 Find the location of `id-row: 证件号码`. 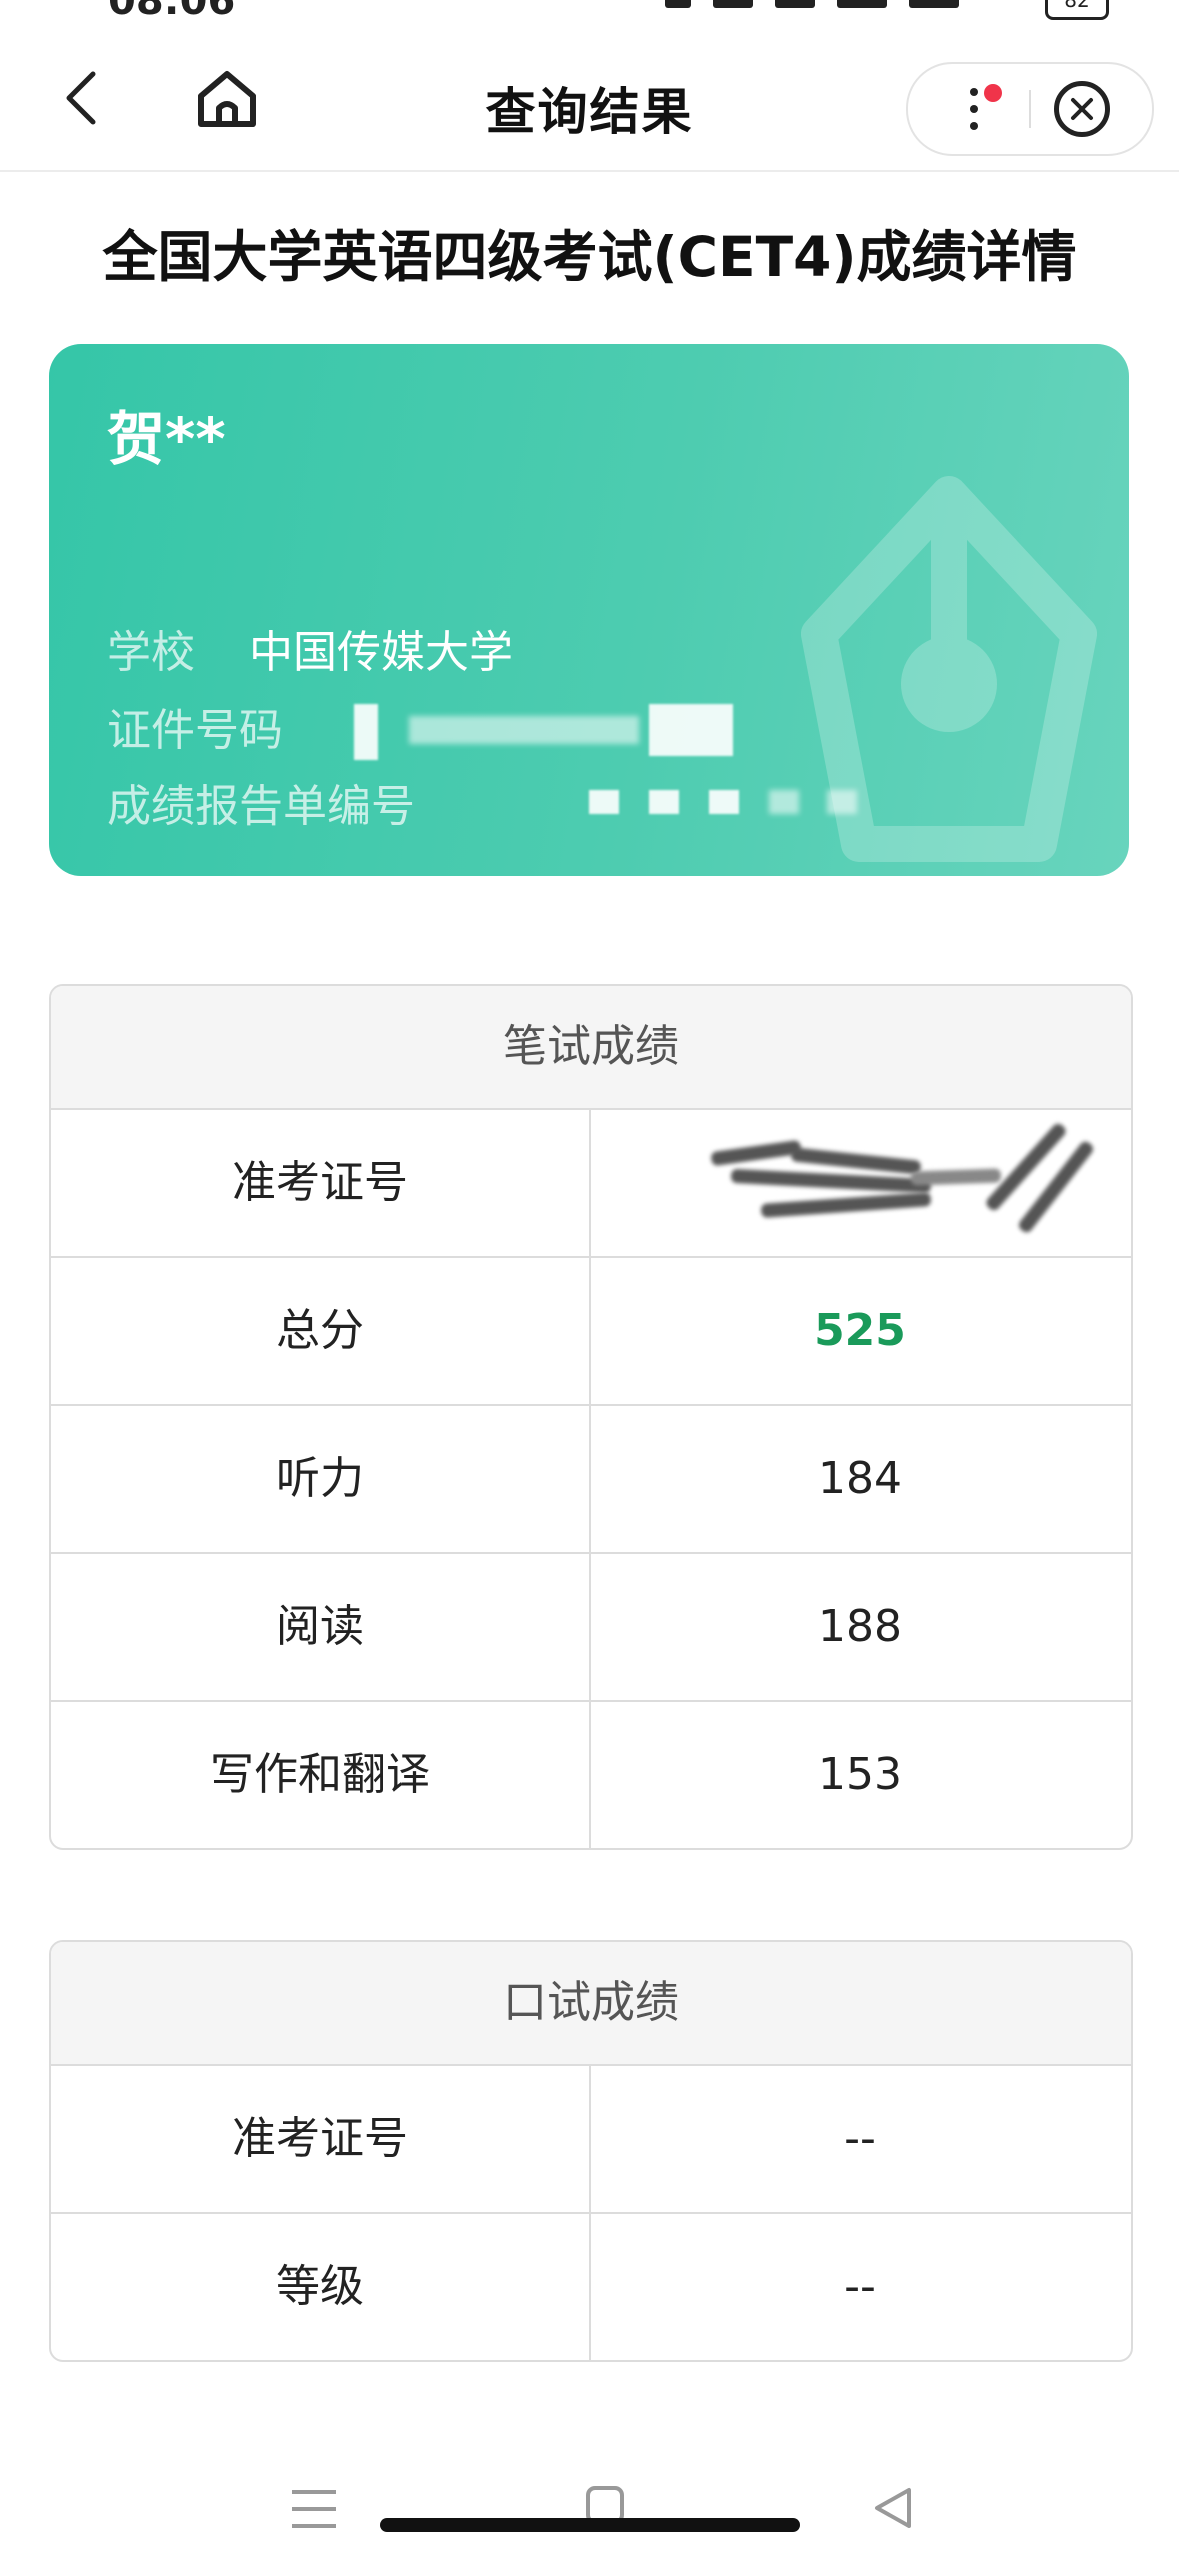

id-row: 证件号码 is located at coordinates (195, 726).